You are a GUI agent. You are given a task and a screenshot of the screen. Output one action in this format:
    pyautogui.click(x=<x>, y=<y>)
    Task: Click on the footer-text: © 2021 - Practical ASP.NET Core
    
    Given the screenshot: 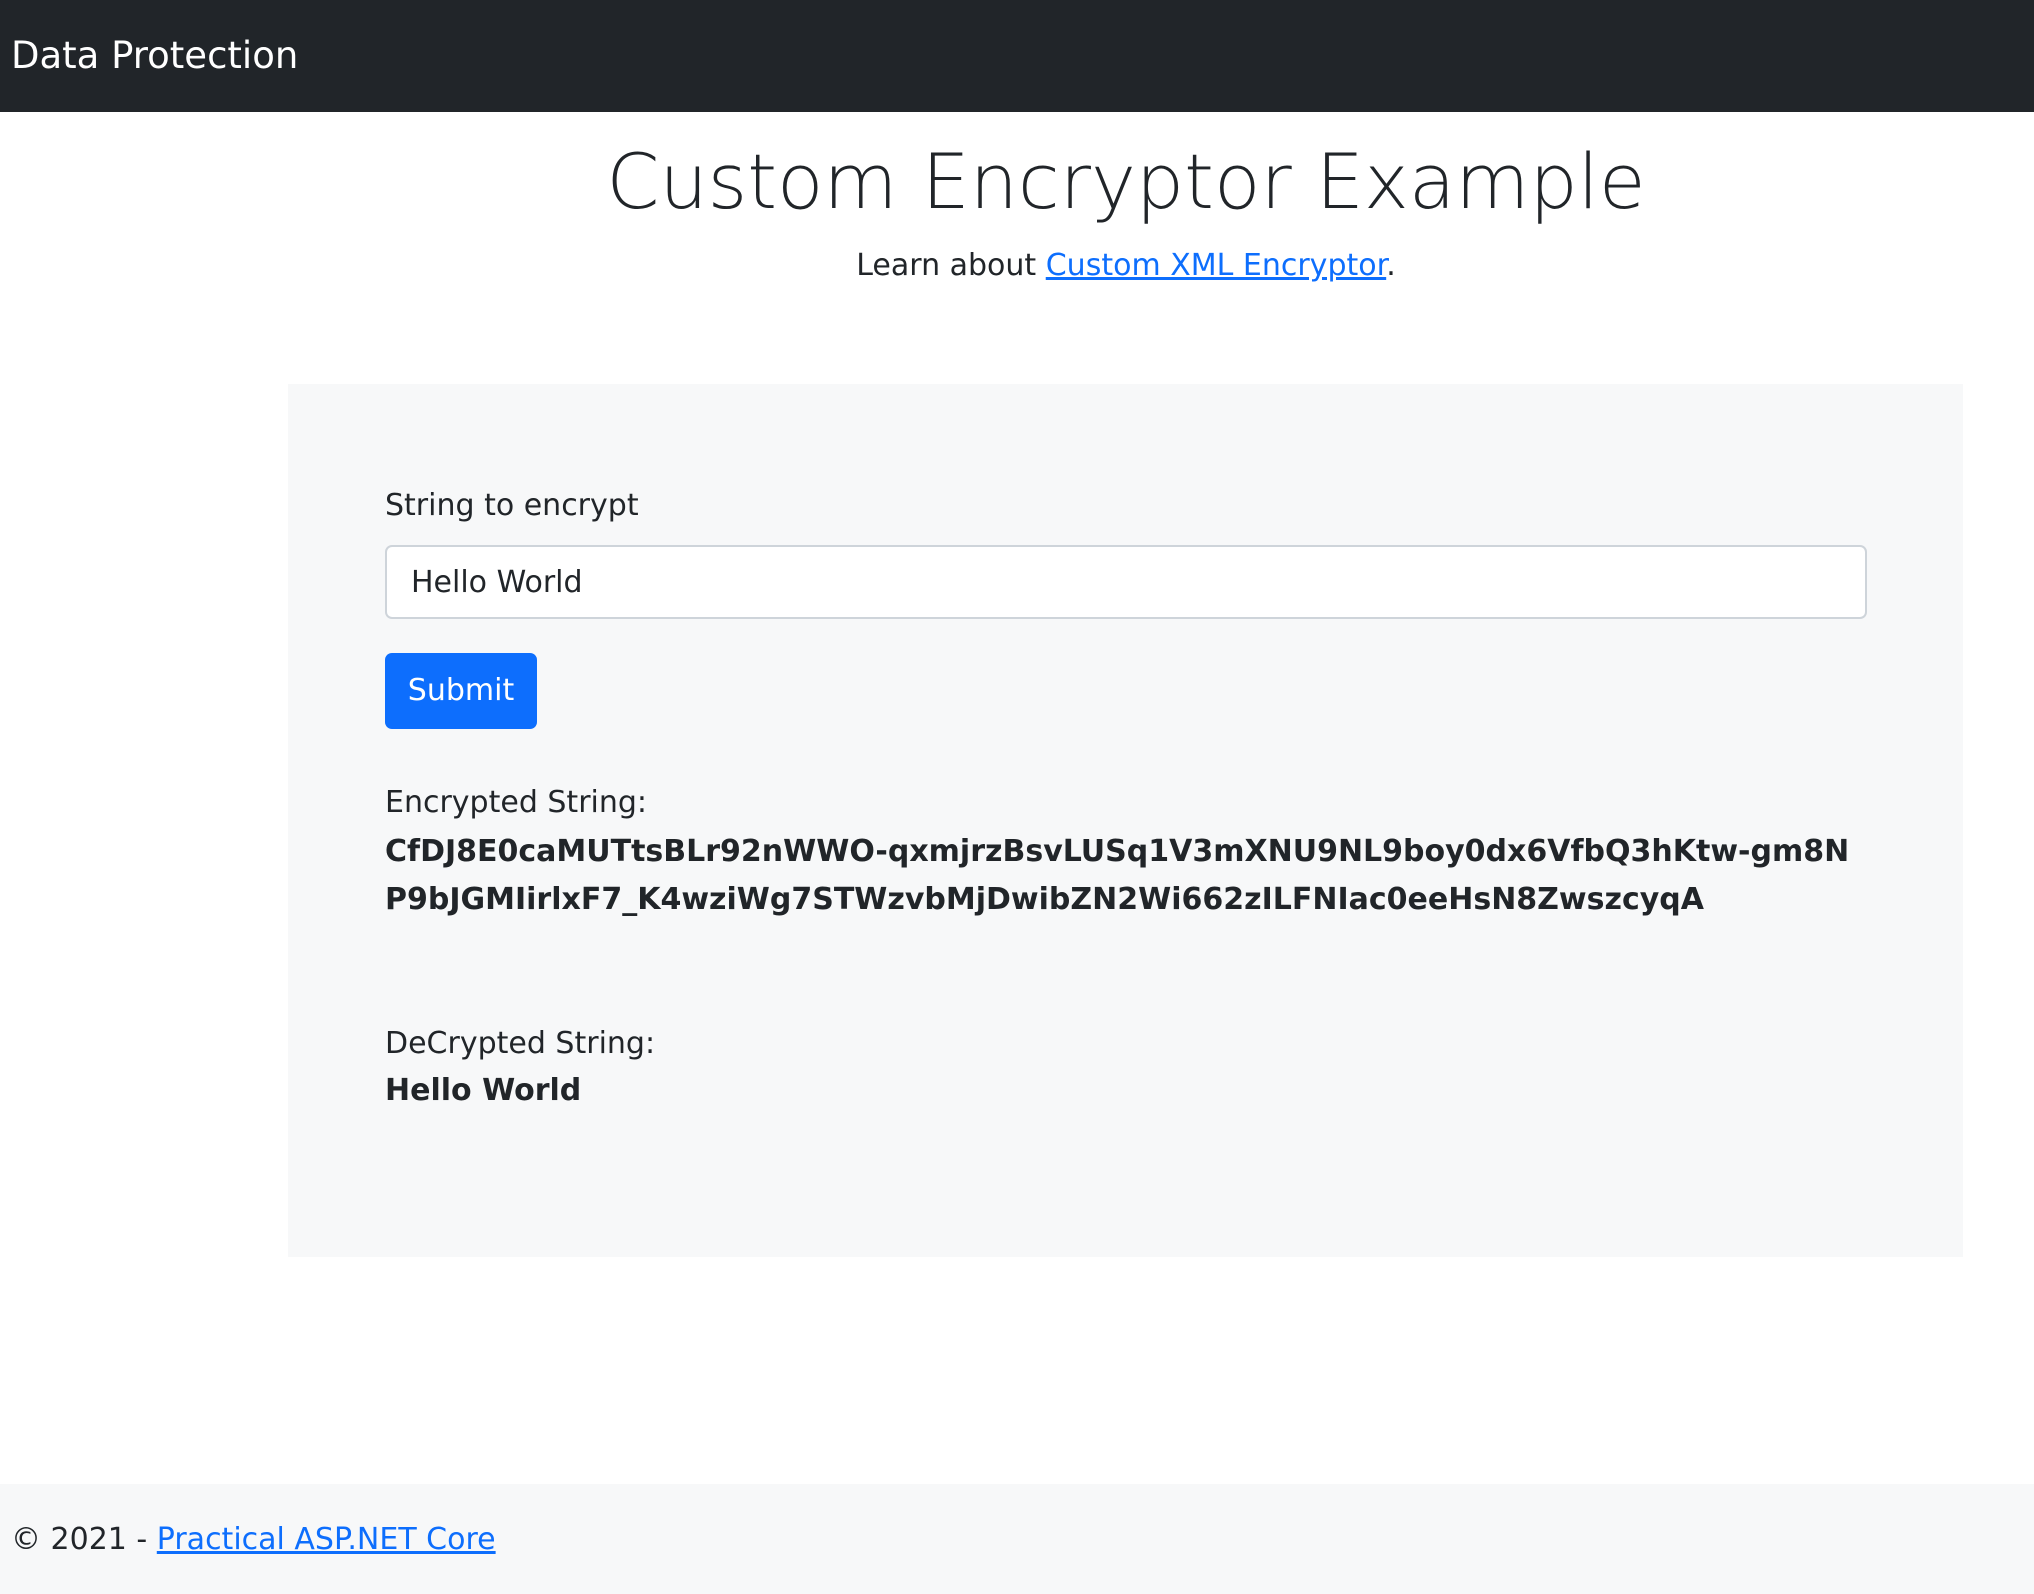 What is the action you would take?
    pyautogui.click(x=253, y=1540)
    